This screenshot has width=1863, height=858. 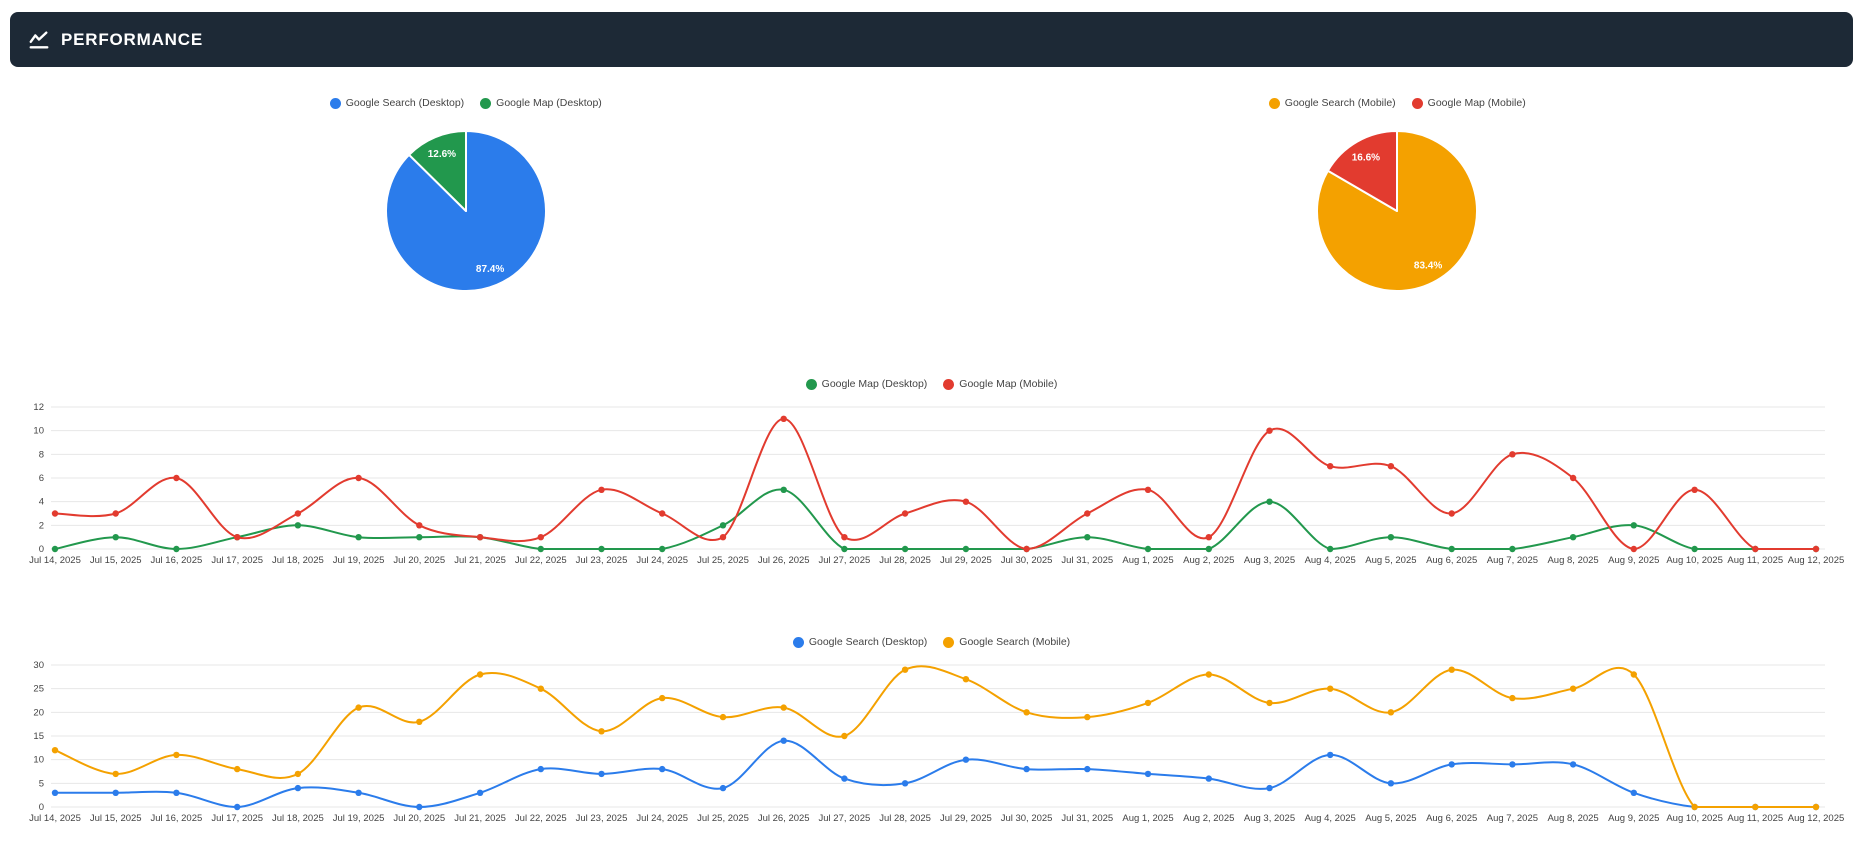 What do you see at coordinates (466, 211) in the screenshot?
I see `pie-chart-desktop-canvas: 87.4%12.6%` at bounding box center [466, 211].